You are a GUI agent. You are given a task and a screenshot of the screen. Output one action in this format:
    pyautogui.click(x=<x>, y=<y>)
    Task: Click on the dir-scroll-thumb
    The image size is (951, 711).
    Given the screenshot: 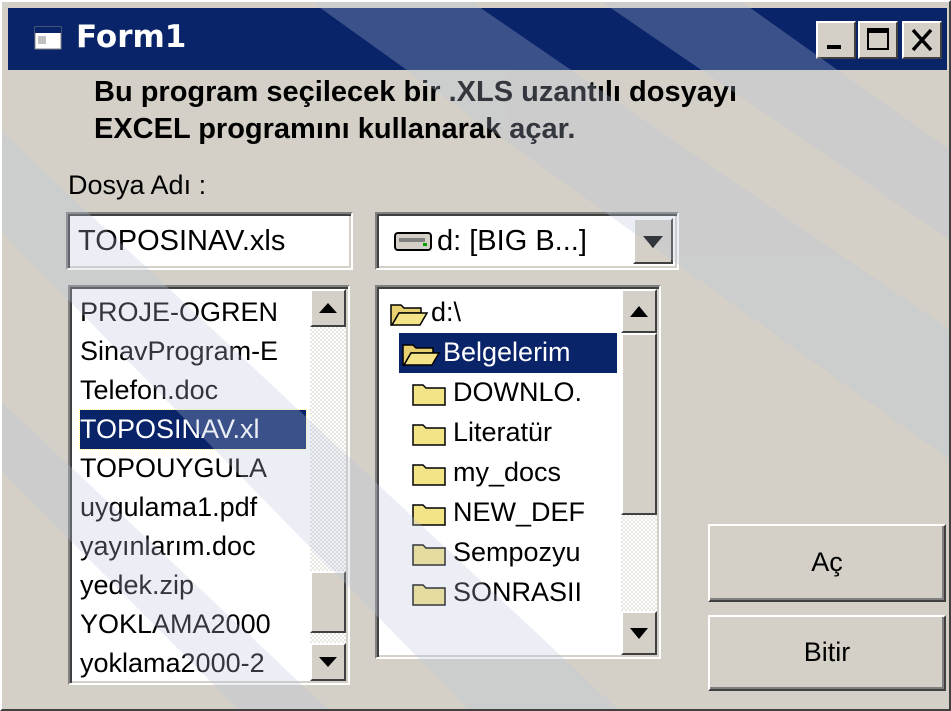 What is the action you would take?
    pyautogui.click(x=639, y=424)
    